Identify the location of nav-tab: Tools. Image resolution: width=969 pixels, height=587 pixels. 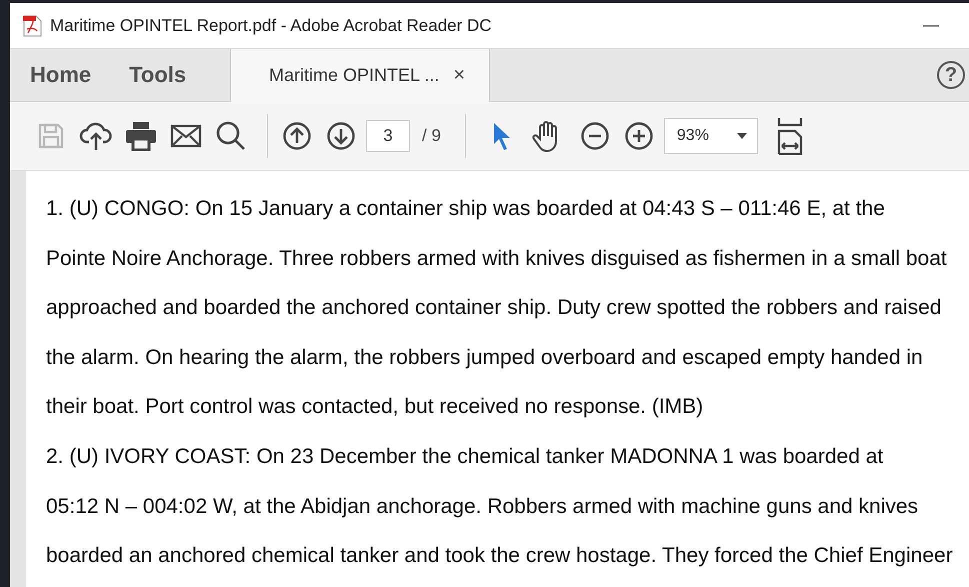
(147, 75).